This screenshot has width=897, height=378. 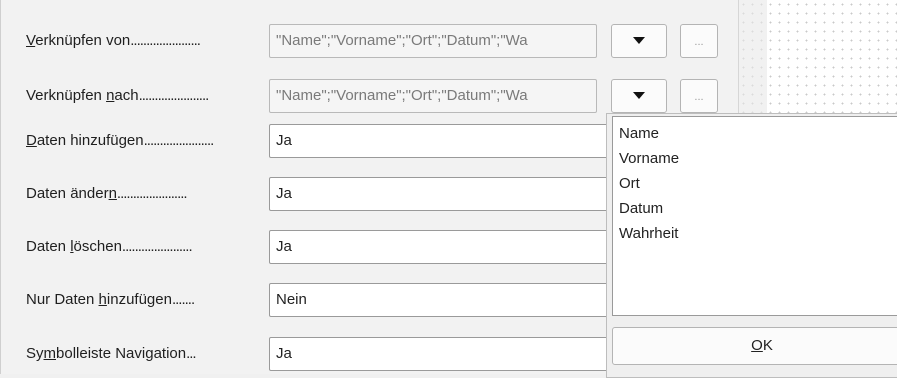 I want to click on modify-data-select: Ja, so click(x=449, y=194).